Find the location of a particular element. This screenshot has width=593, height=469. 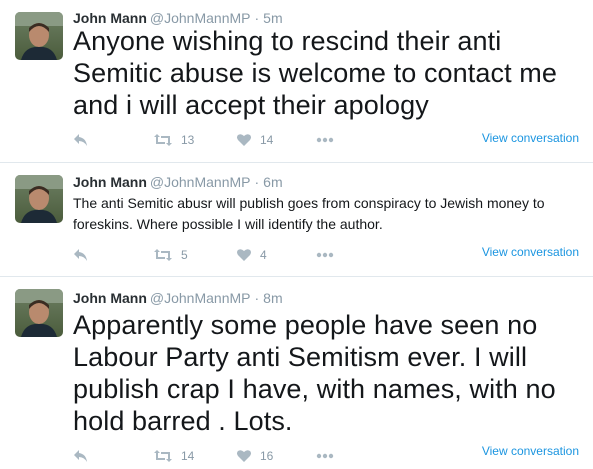

retweet-count: 5 is located at coordinates (184, 255).